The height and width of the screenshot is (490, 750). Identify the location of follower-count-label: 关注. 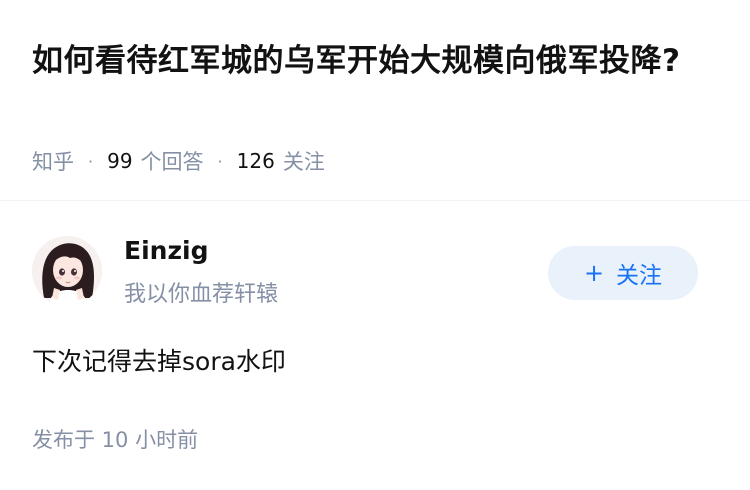
(303, 162).